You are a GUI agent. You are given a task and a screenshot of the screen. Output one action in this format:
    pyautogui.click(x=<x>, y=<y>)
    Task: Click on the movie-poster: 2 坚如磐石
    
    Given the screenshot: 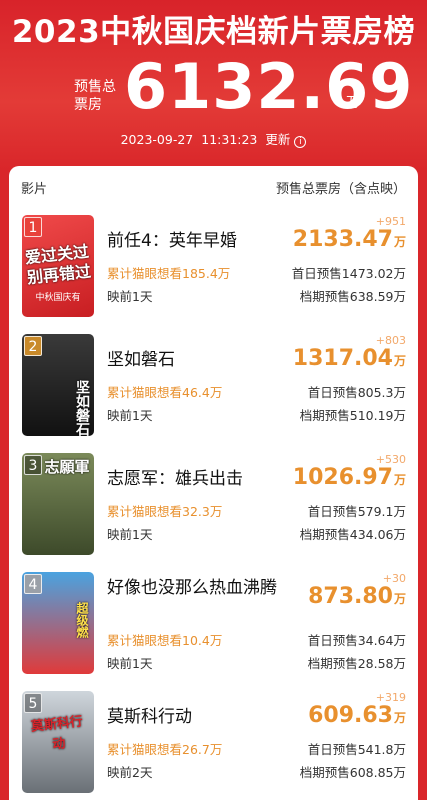 What is the action you would take?
    pyautogui.click(x=58, y=385)
    